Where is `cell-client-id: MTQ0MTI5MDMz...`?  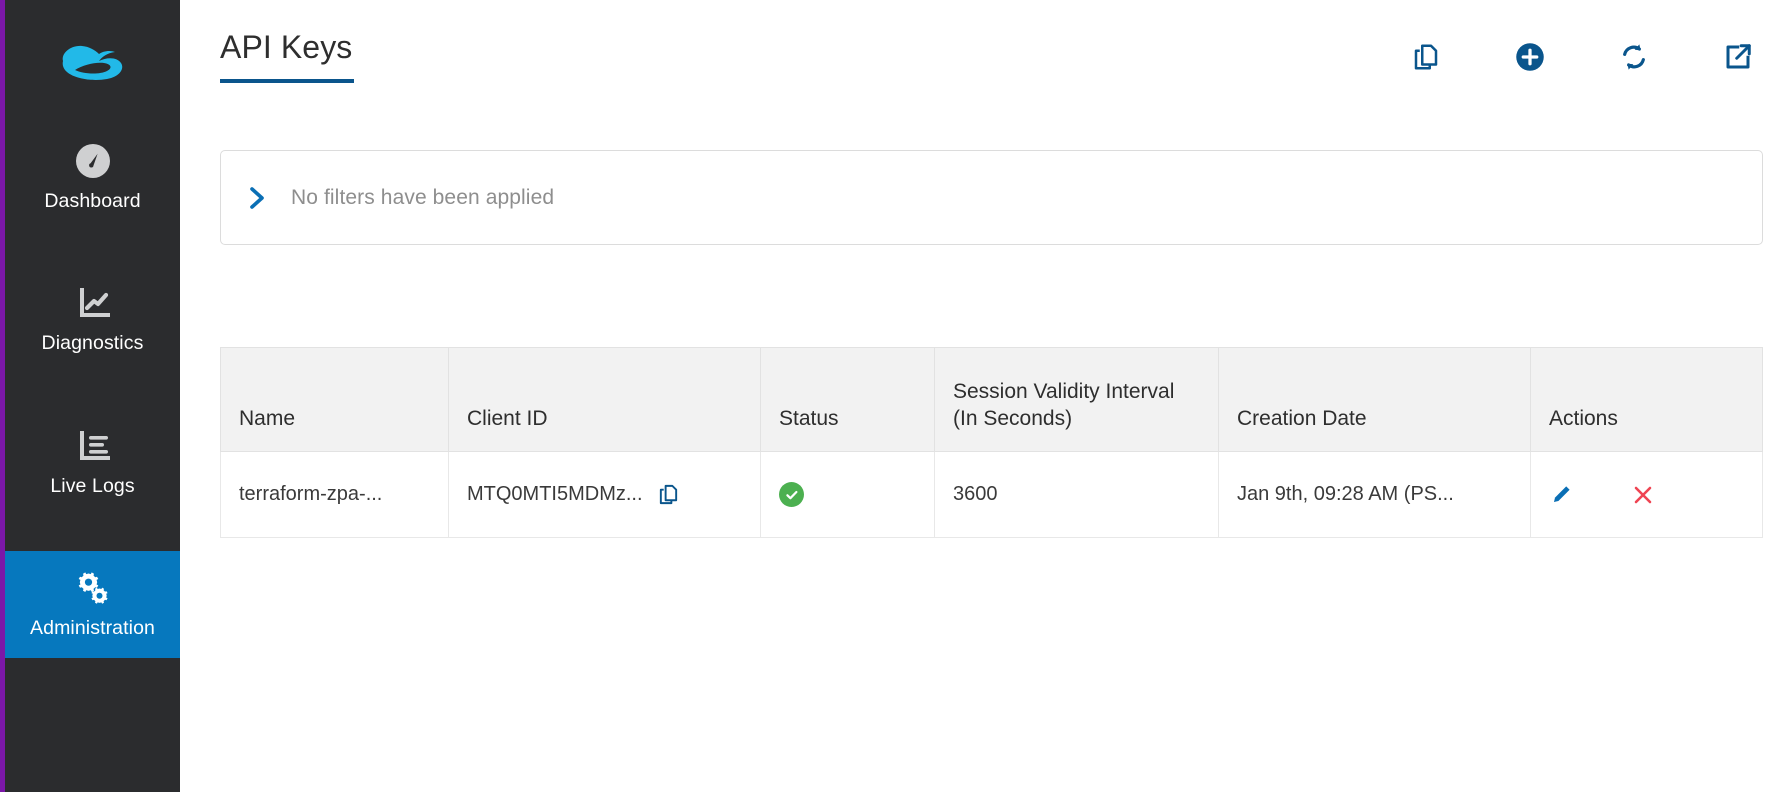
cell-client-id: MTQ0MTI5MDMz... is located at coordinates (604, 494).